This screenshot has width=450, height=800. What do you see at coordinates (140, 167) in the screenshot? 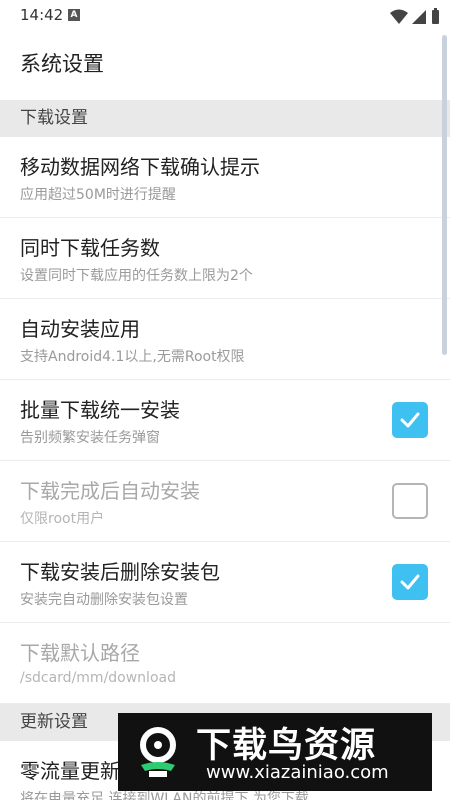
I see `setting-title: 移动数据网络下载确认提示` at bounding box center [140, 167].